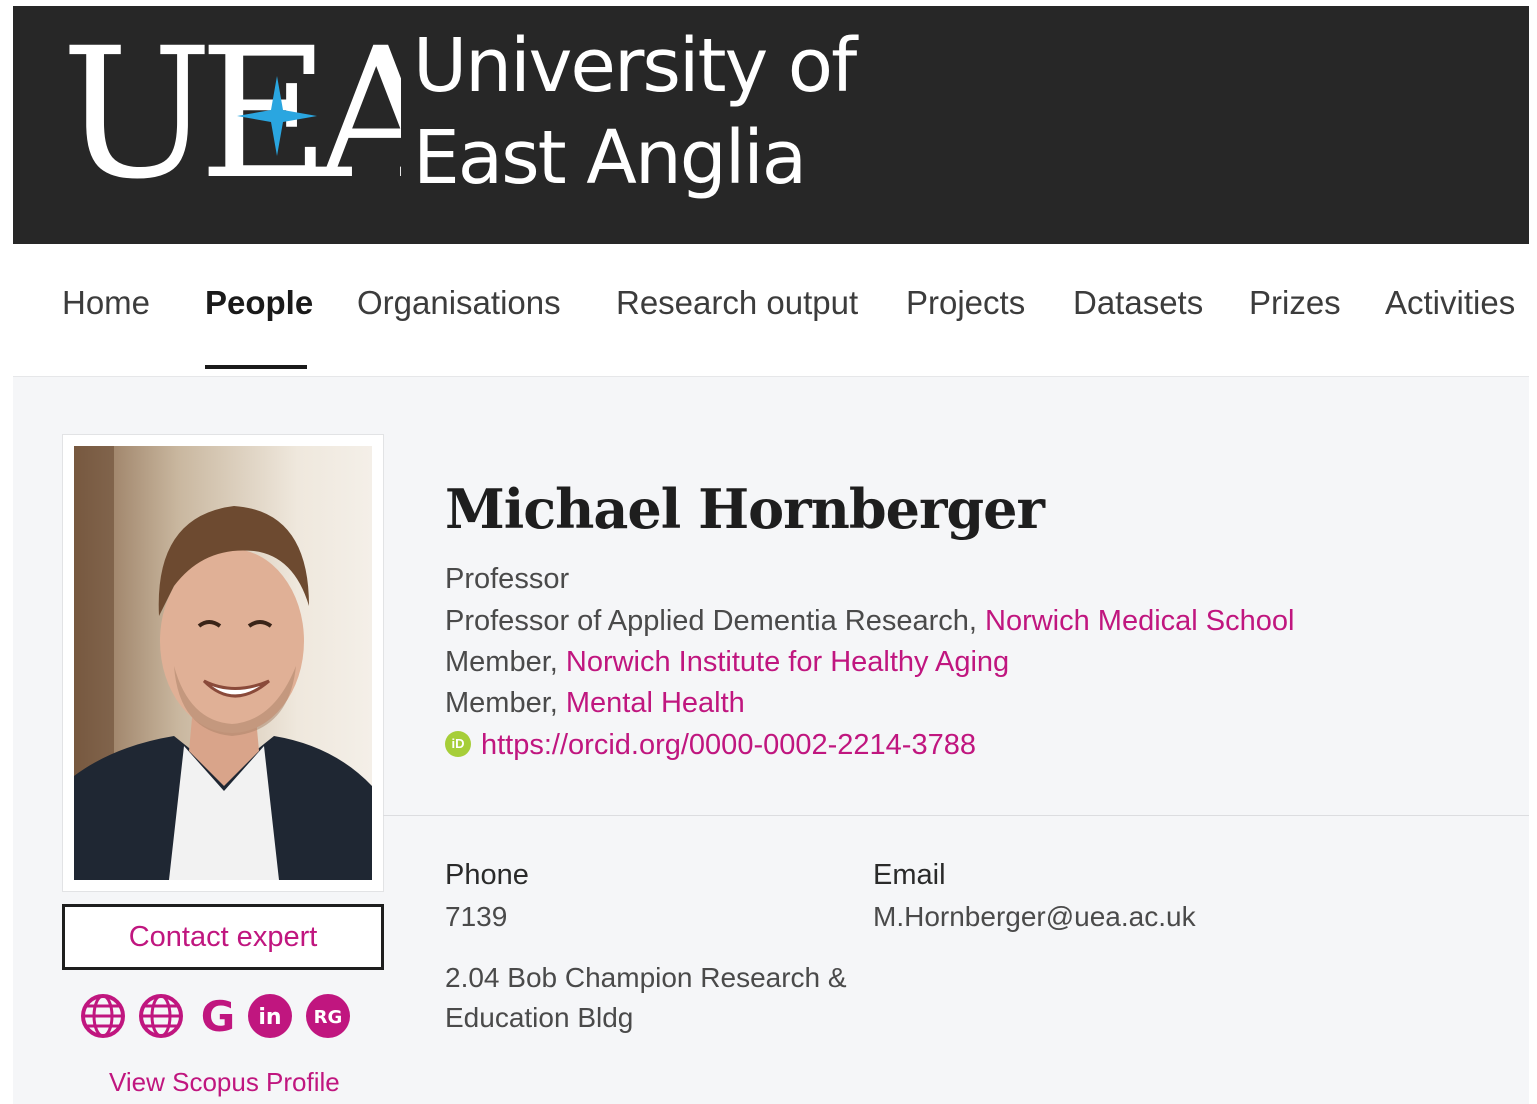 This screenshot has height=1104, width=1537. I want to click on svg-text: RG, so click(328, 1017).